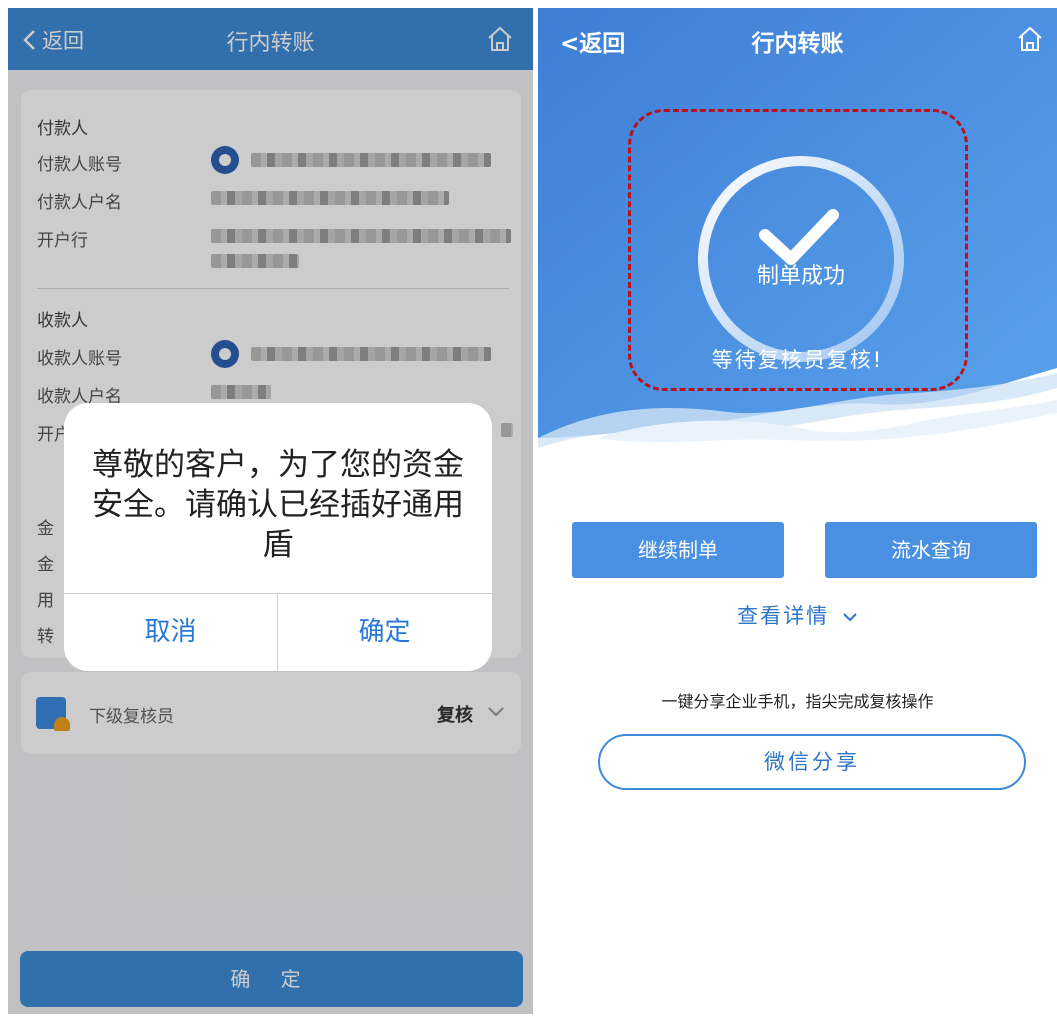 The height and width of the screenshot is (1017, 1057). I want to click on highlight-annotation-box, so click(798, 250).